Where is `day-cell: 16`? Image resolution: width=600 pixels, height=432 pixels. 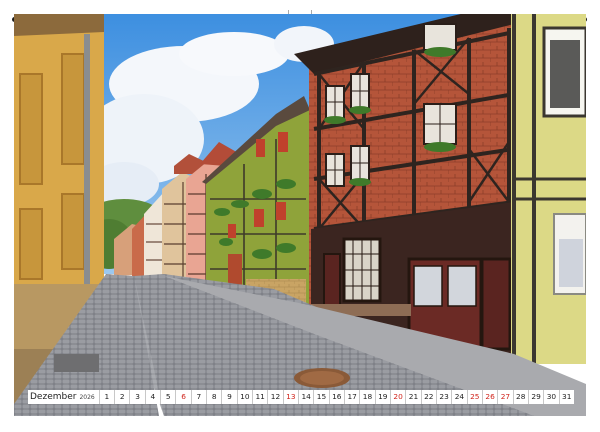 day-cell: 16 is located at coordinates (336, 397).